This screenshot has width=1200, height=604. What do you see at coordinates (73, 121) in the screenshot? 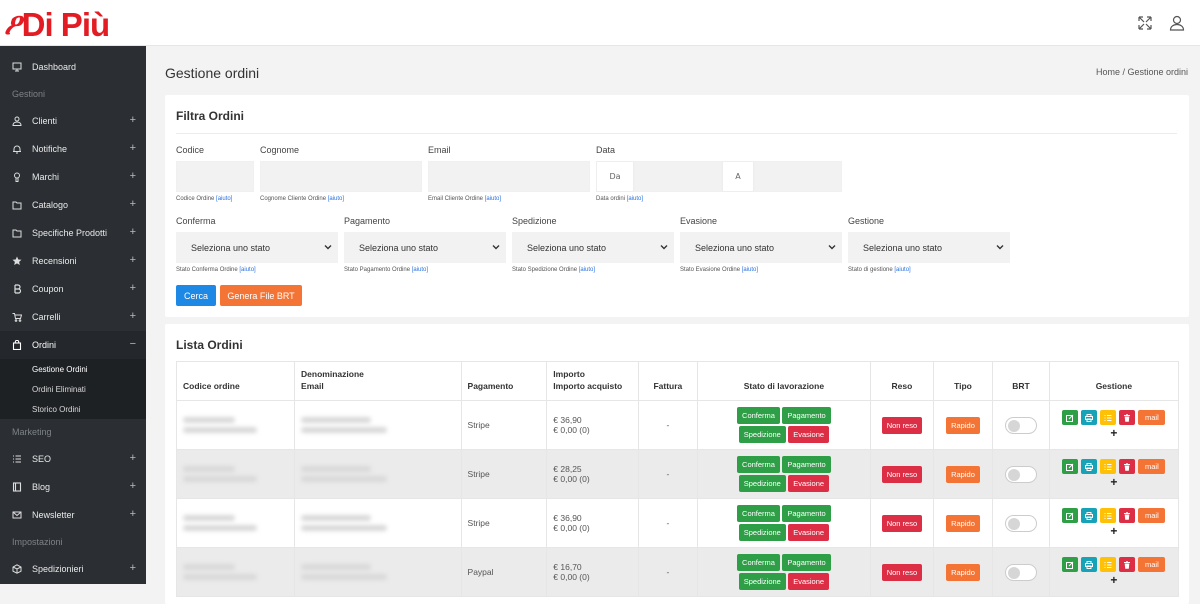
I see `sidebar-item-clienti: Clienti +` at bounding box center [73, 121].